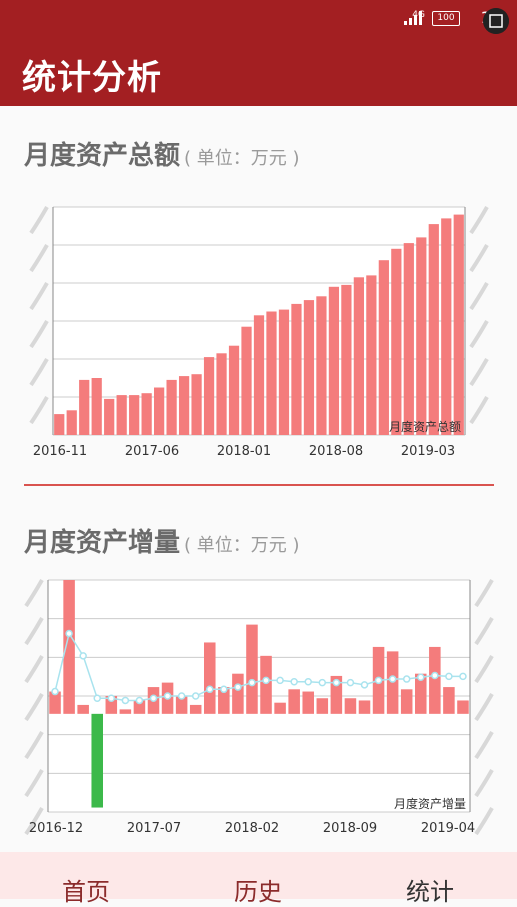 The height and width of the screenshot is (907, 517). What do you see at coordinates (152, 451) in the screenshot?
I see `x-tick-label: 2017-06` at bounding box center [152, 451].